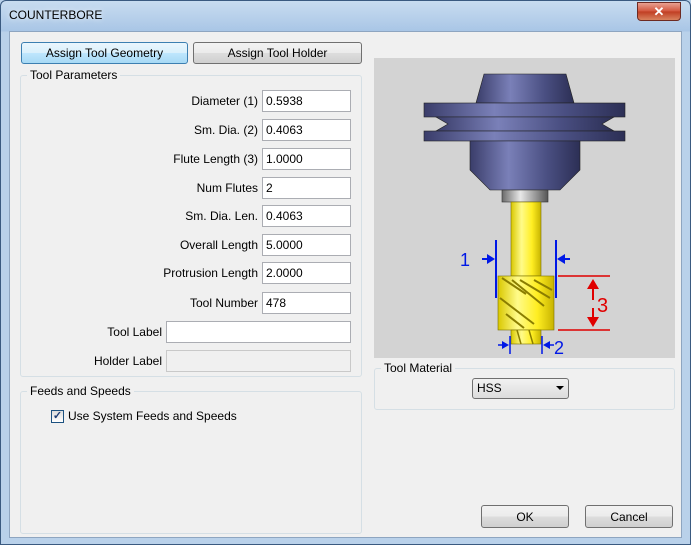  Describe the element at coordinates (225, 130) in the screenshot. I see `sm-dia-label: Sm. Dia. (2)` at that location.